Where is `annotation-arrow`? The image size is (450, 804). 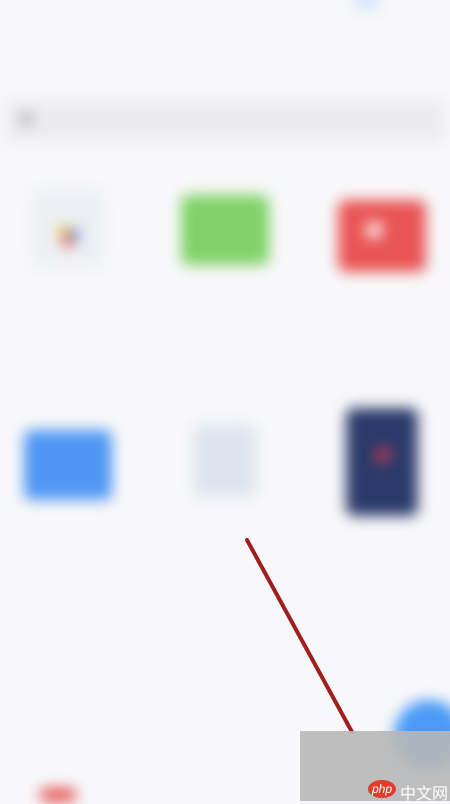 annotation-arrow is located at coordinates (299, 636).